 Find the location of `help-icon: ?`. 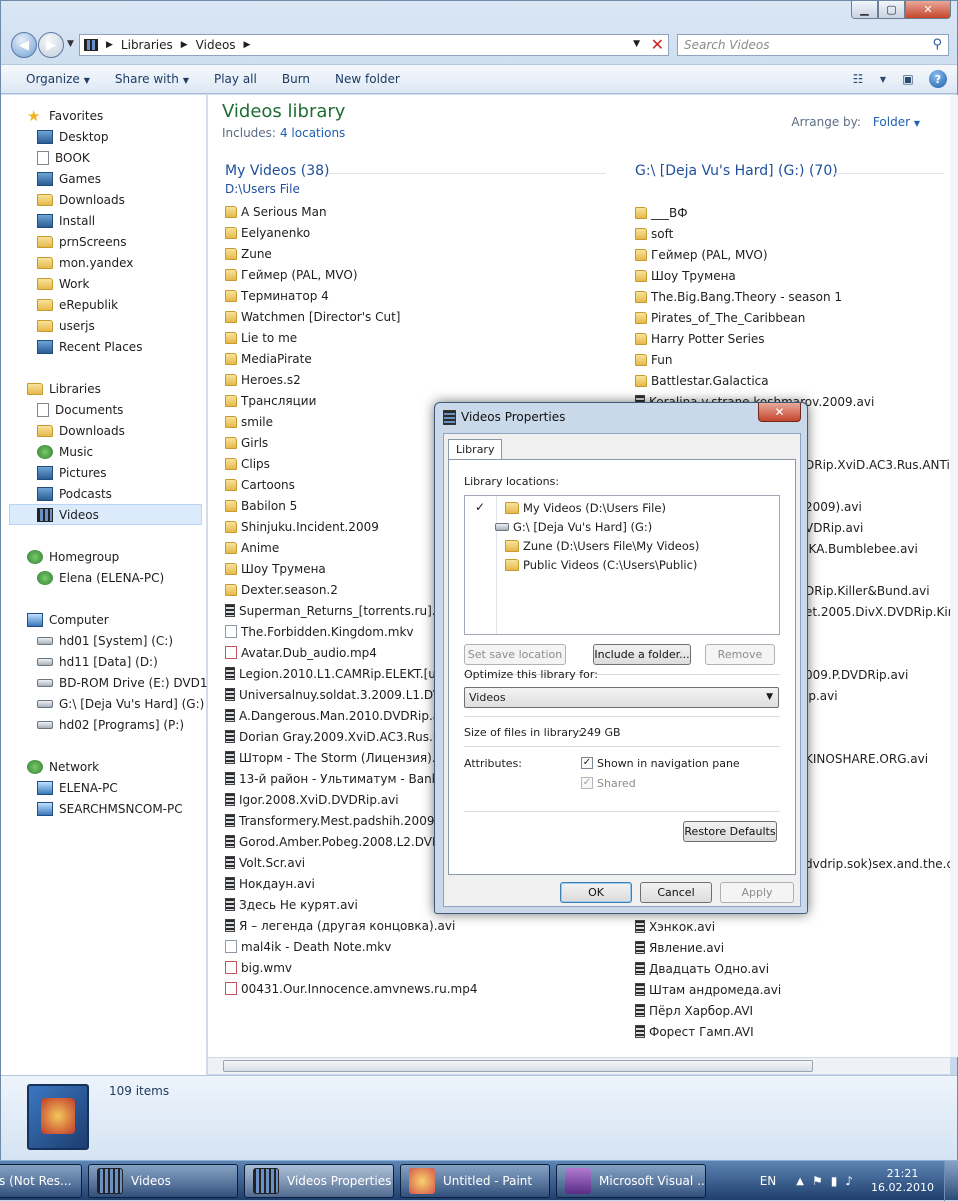

help-icon: ? is located at coordinates (938, 79).